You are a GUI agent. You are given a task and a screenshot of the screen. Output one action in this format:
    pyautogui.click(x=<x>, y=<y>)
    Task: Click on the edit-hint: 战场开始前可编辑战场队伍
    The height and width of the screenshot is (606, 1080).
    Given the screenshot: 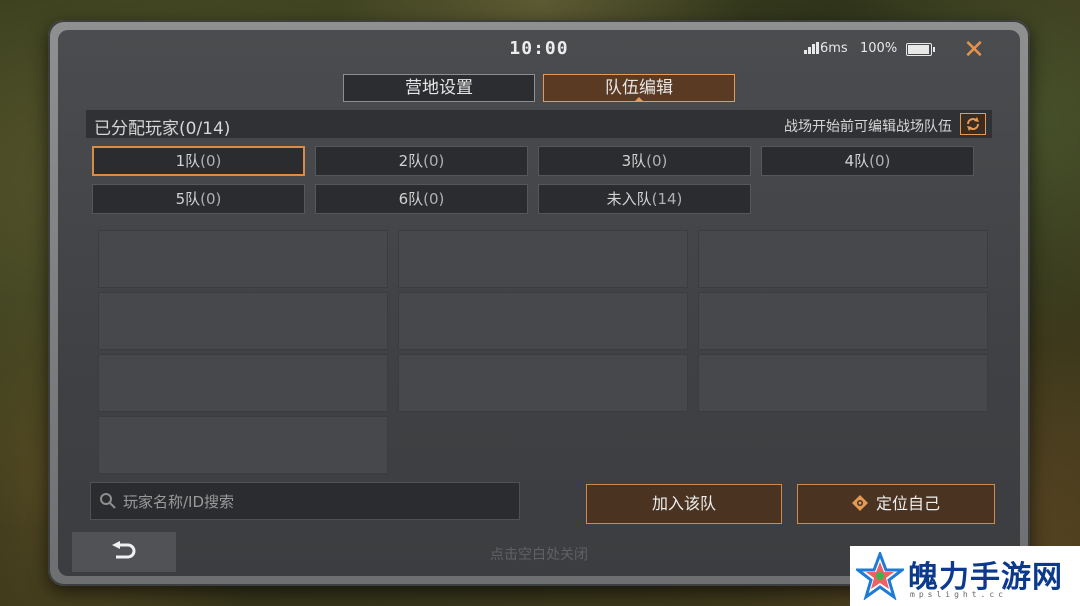 What is the action you would take?
    pyautogui.click(x=868, y=127)
    